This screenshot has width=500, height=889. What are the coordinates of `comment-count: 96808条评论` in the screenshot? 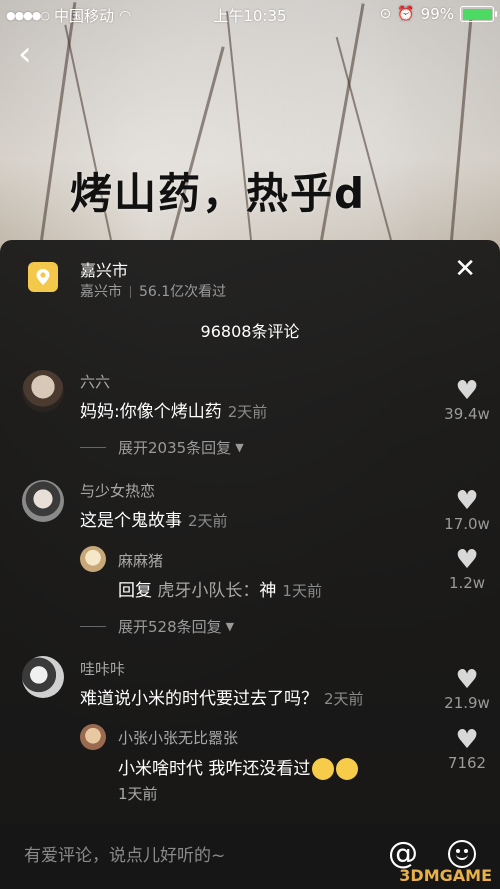 It's located at (250, 331).